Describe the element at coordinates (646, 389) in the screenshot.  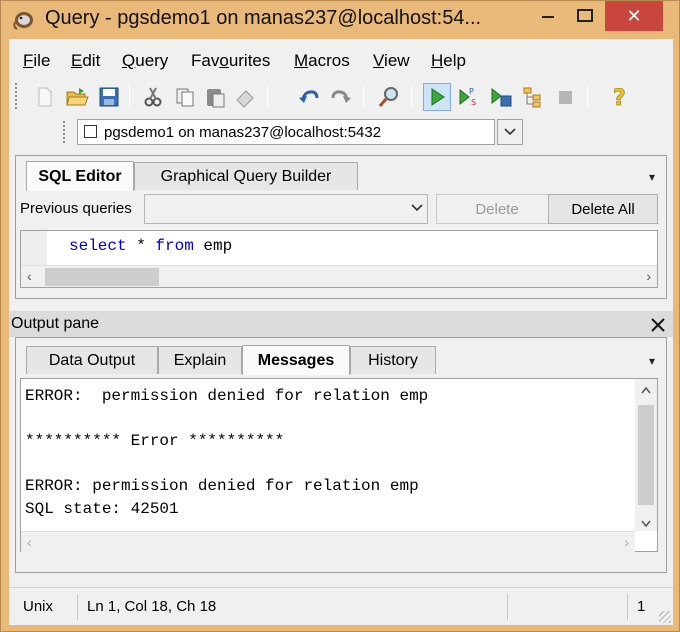
I see `scroll-up-icon` at that location.